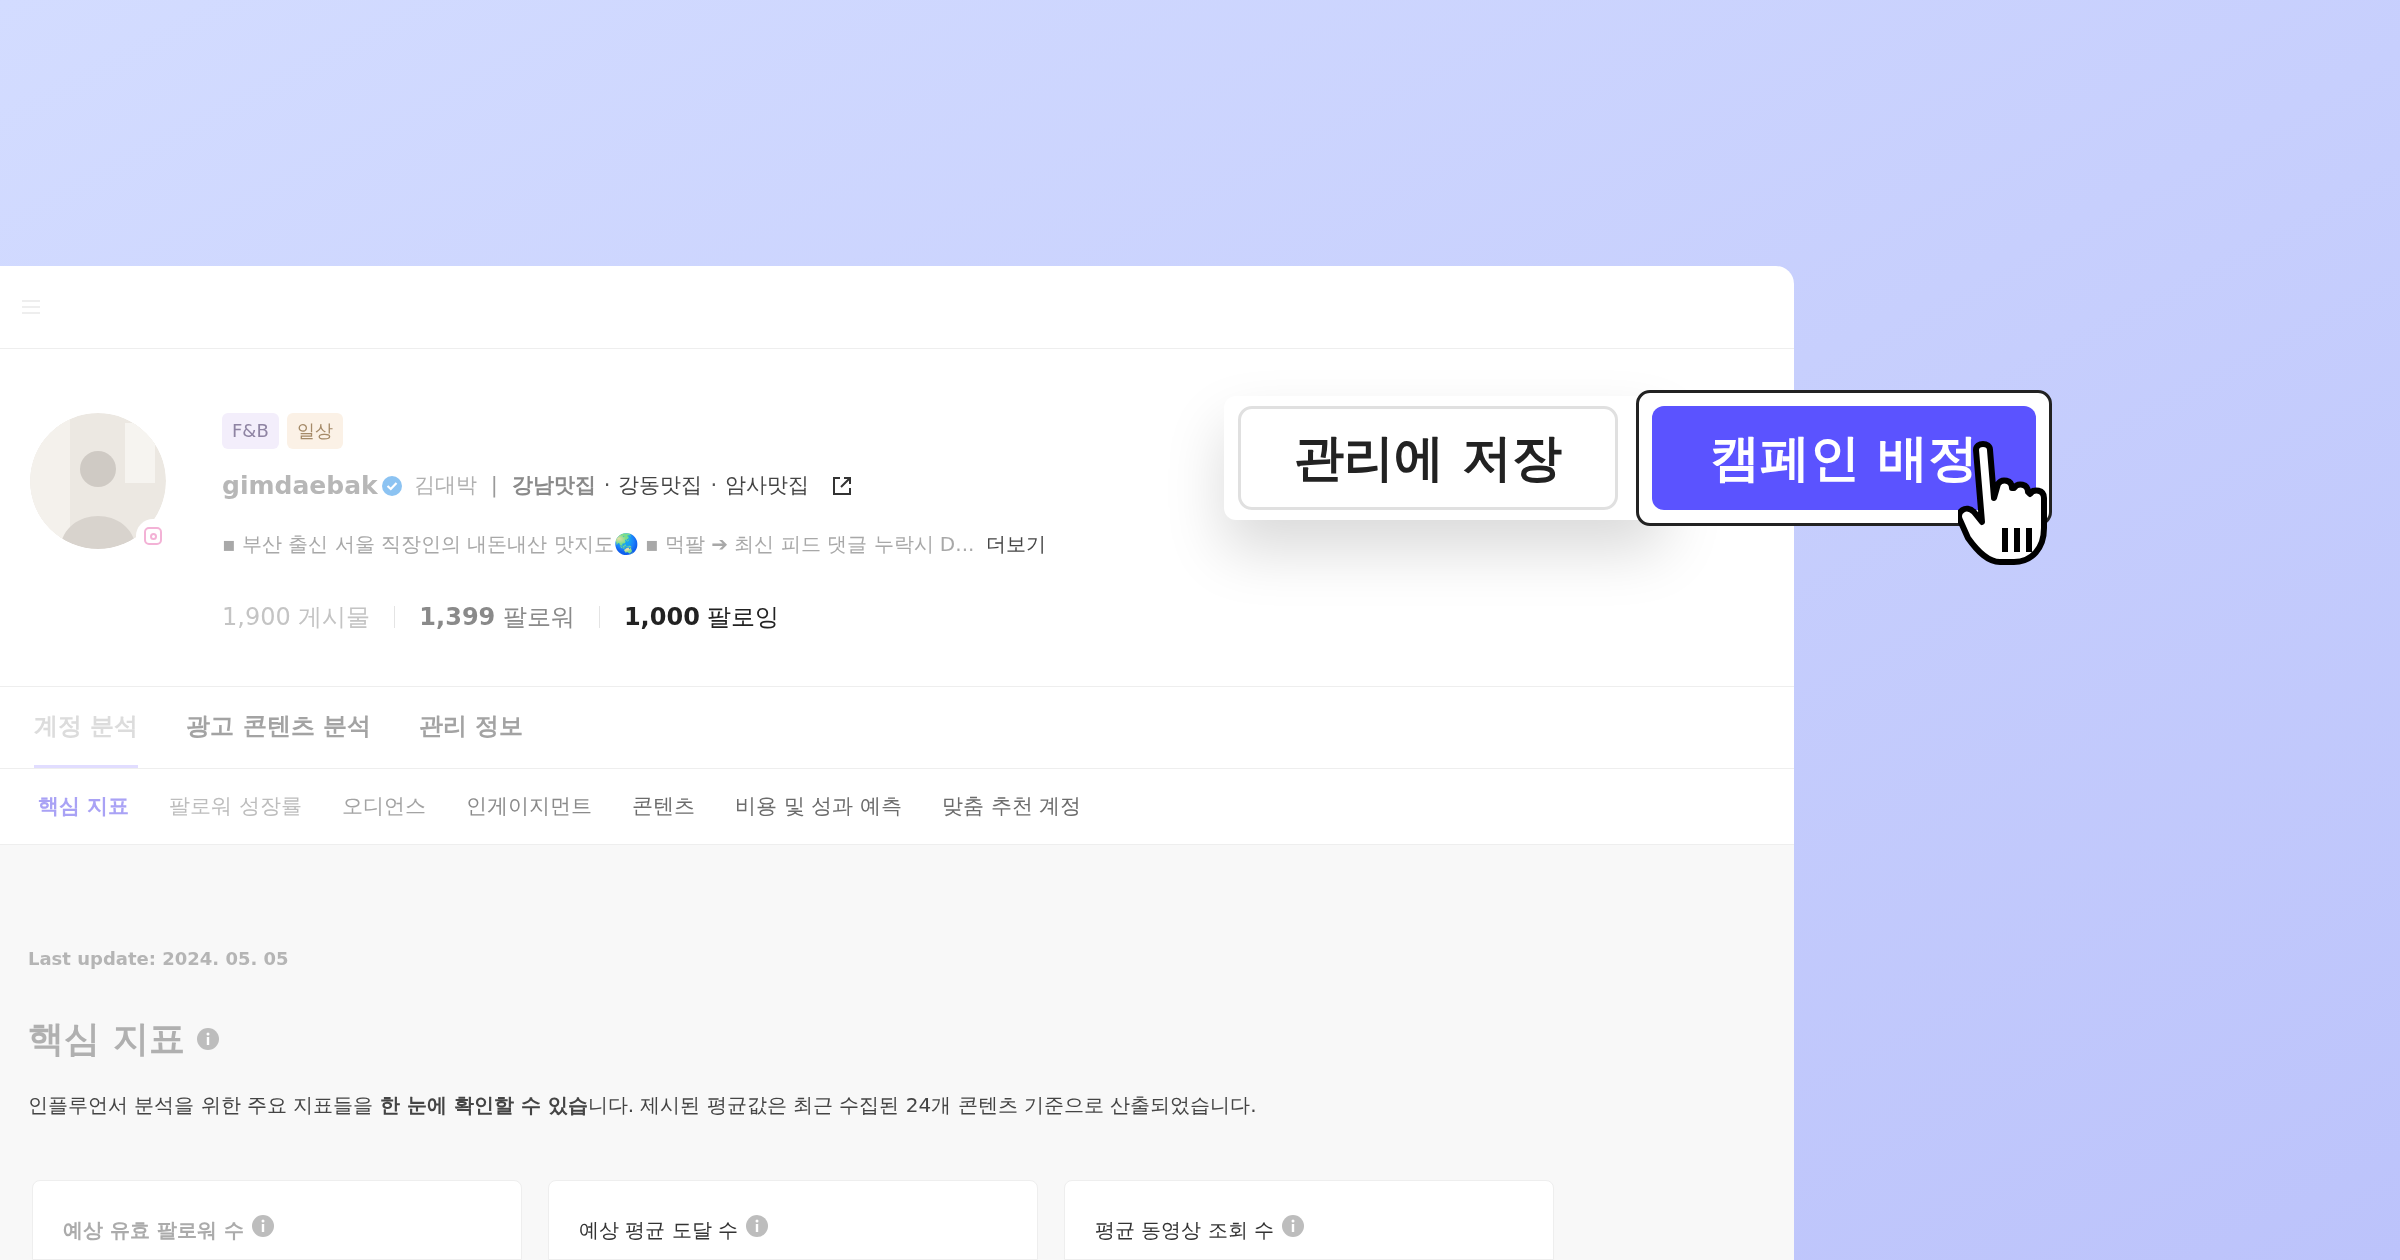 Image resolution: width=2400 pixels, height=1260 pixels. What do you see at coordinates (445, 486) in the screenshot?
I see `display-name: 김대박` at bounding box center [445, 486].